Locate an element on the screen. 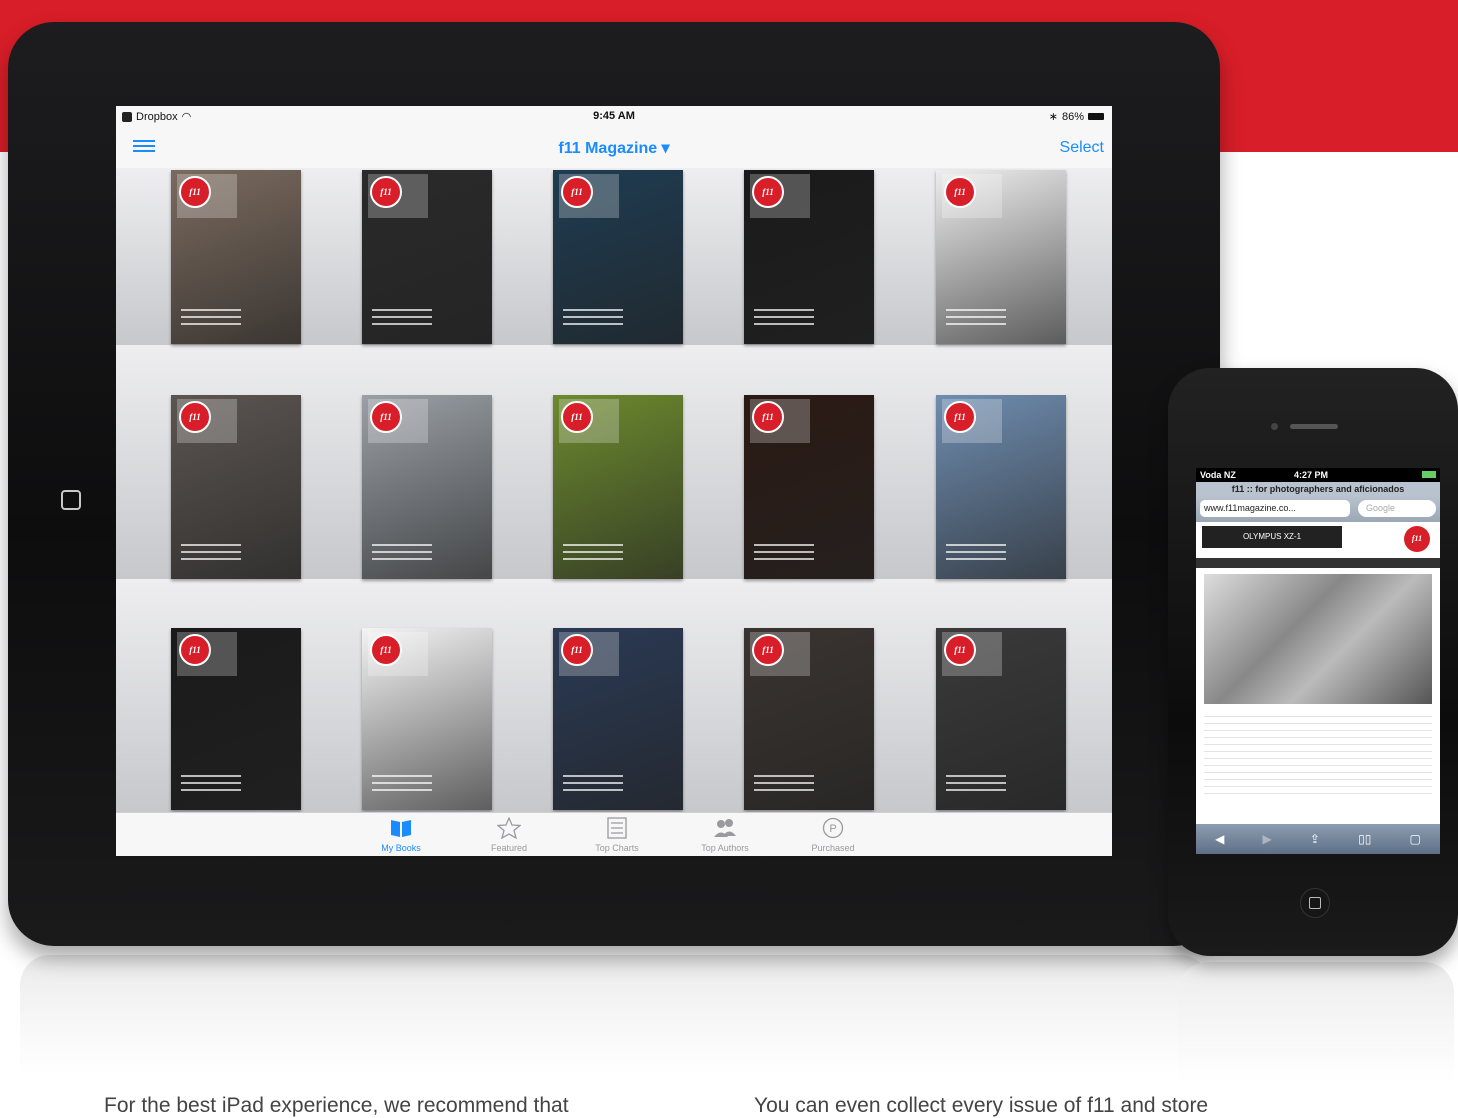 The height and width of the screenshot is (1118, 1458). forward-icon: ▶ is located at coordinates (1266, 839).